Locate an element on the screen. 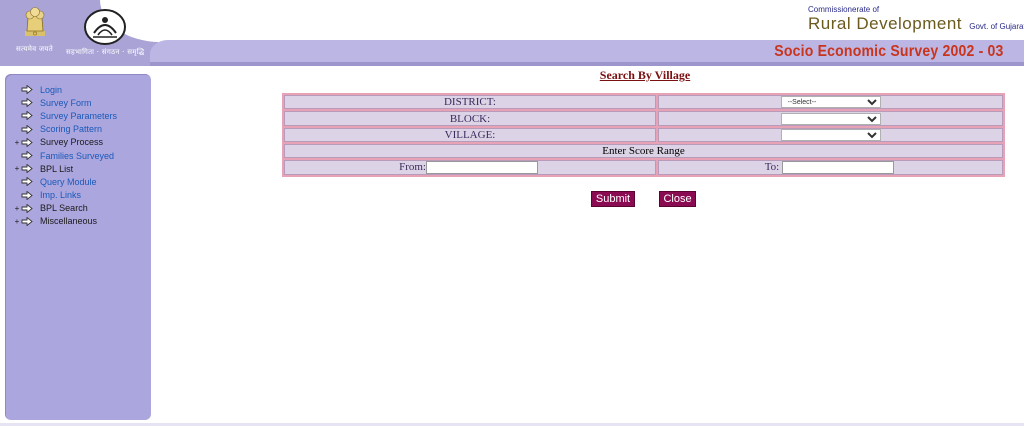 The image size is (1024, 426). sidebar-item-label: Miscellaneous is located at coordinates (69, 221).